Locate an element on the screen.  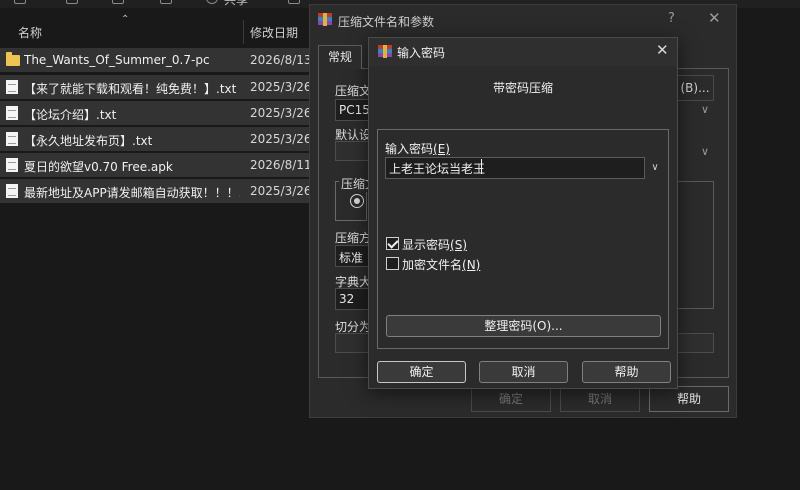
file-row: 【来了就能下载和观看！纯免费！】.txt 2025/3/26 is located at coordinates (156, 87).